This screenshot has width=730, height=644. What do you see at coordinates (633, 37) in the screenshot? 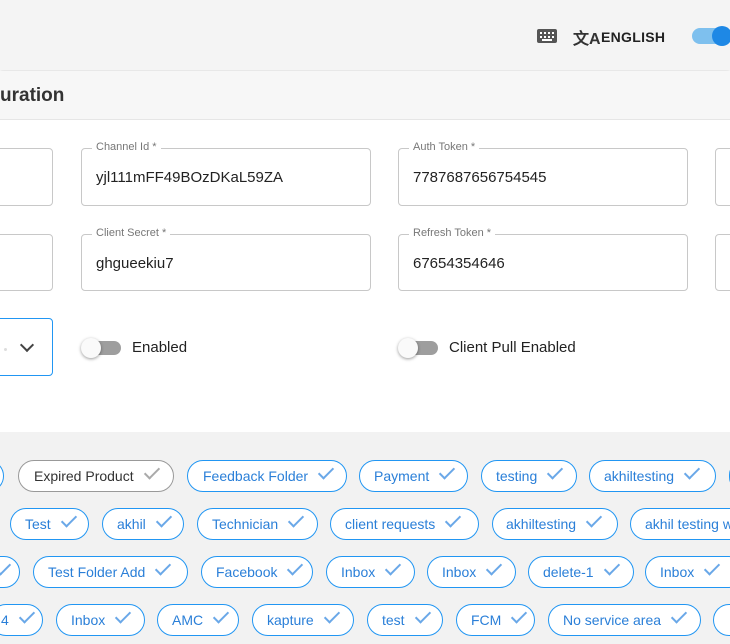
I see `language-selector: ENGLISH` at bounding box center [633, 37].